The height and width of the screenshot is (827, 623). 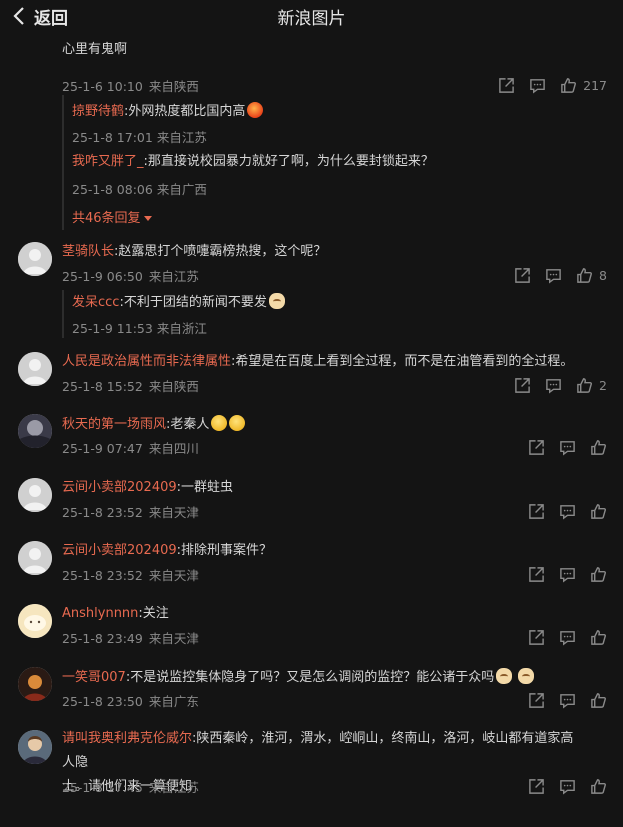 What do you see at coordinates (188, 424) in the screenshot?
I see `comment-text: :老秦人` at bounding box center [188, 424].